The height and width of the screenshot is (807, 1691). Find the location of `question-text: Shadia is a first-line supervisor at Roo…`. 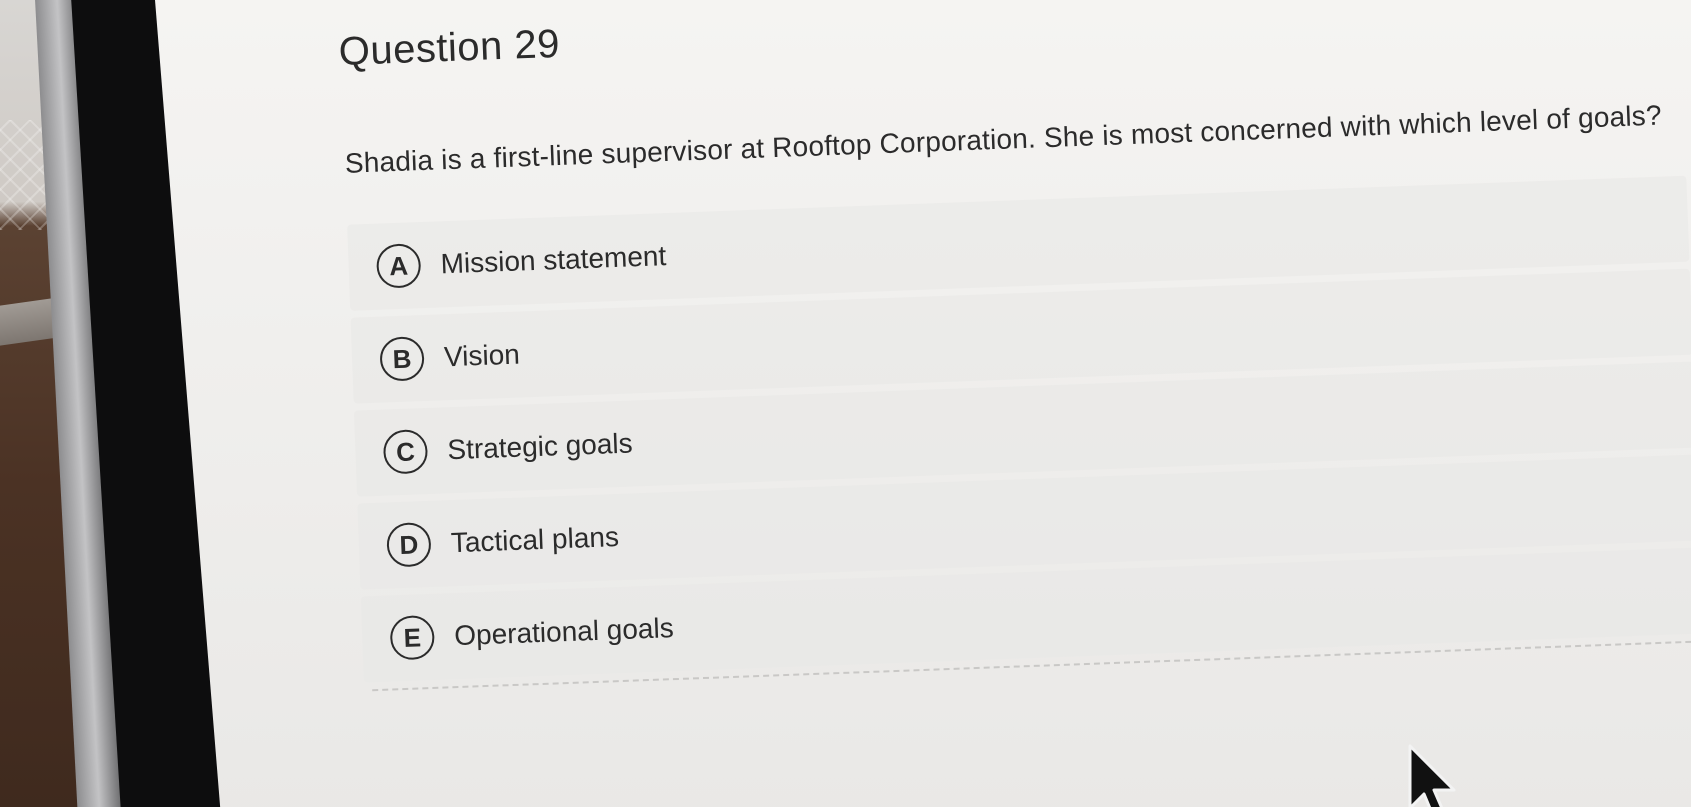

question-text: Shadia is a first-line supervisor at Roo… is located at coordinates (1003, 139).